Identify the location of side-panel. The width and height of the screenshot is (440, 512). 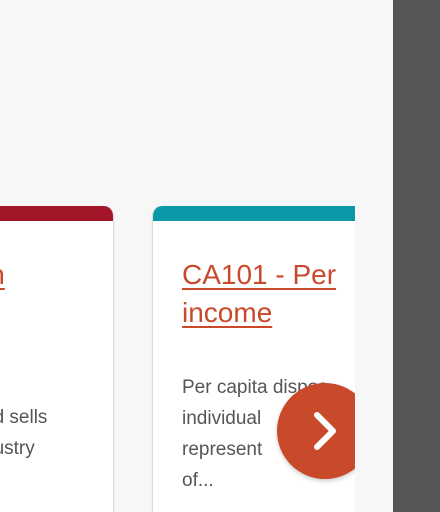
(416, 256).